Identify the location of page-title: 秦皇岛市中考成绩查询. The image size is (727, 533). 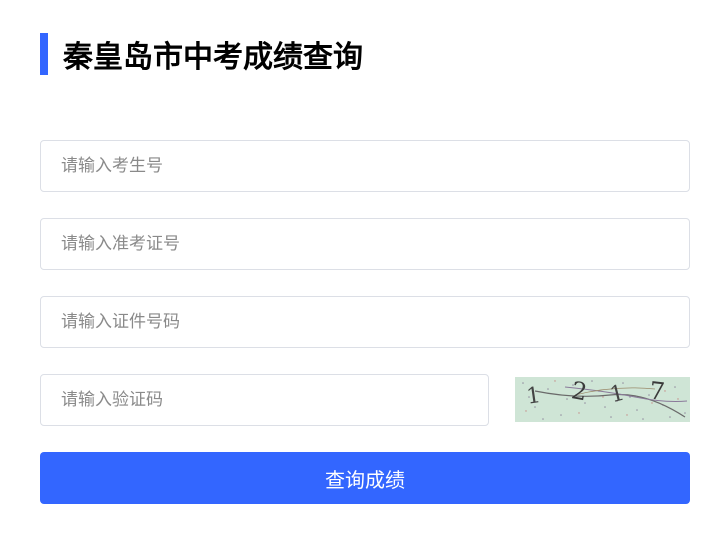
(213, 57).